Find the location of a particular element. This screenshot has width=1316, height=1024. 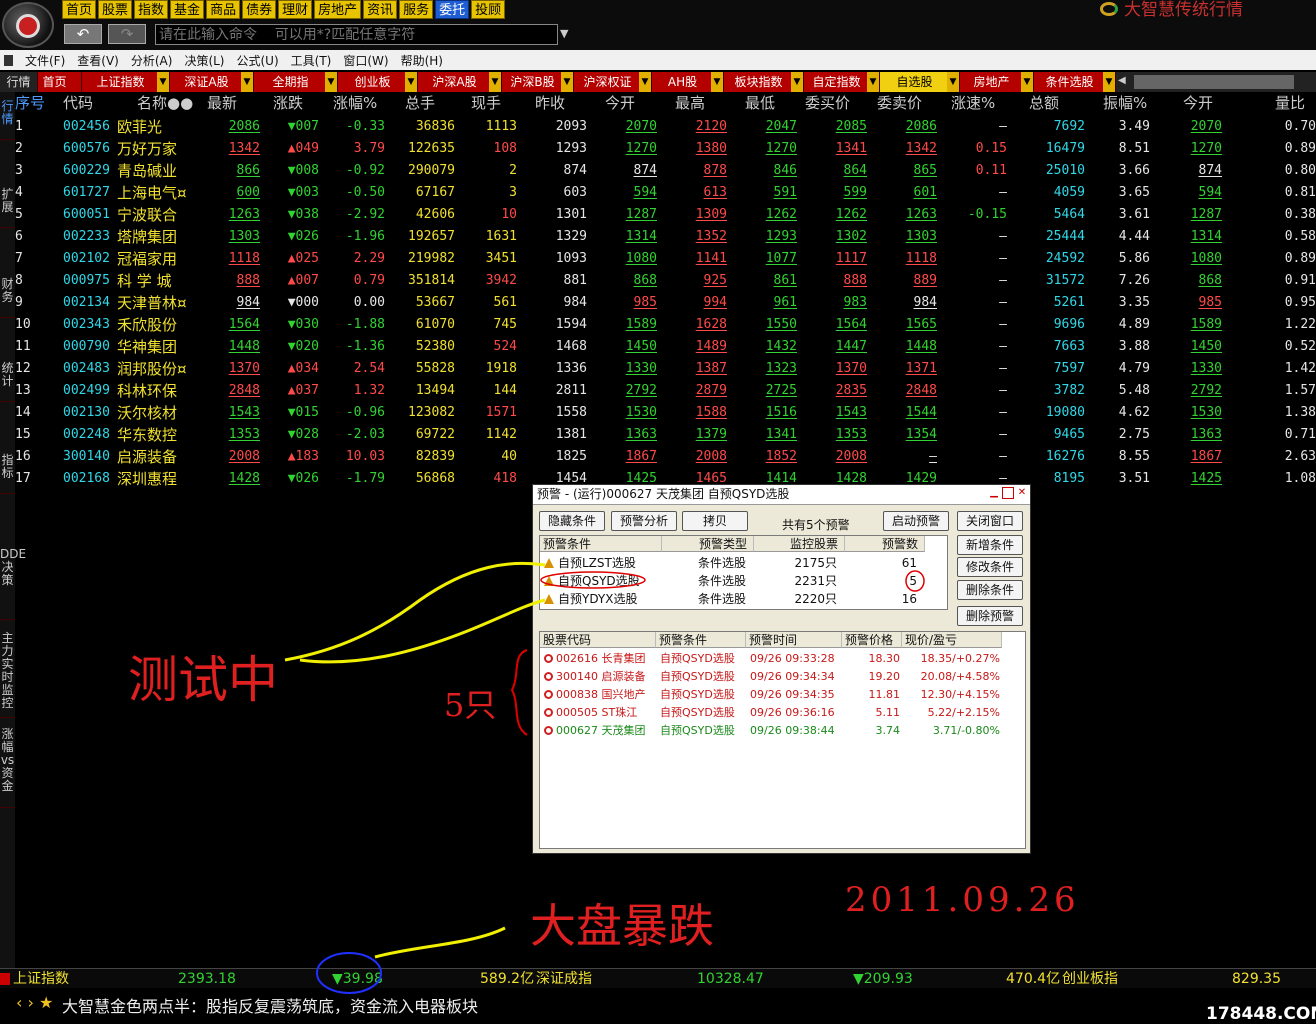

menu-item-2: 分析(A) is located at coordinates (152, 60).